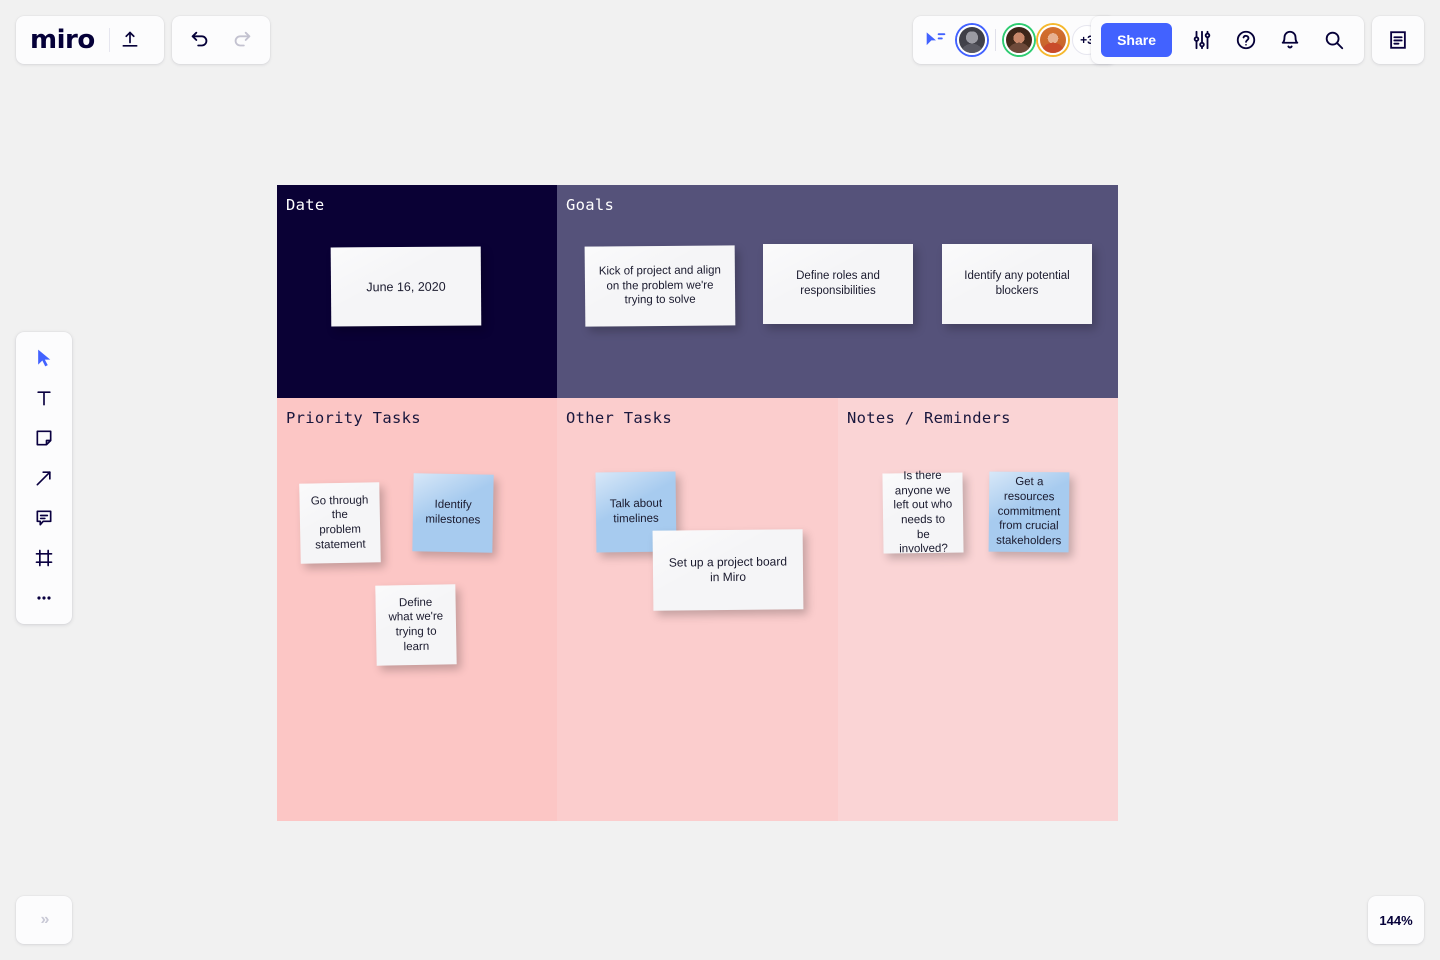 This screenshot has width=1440, height=960. Describe the element at coordinates (44, 398) in the screenshot. I see `text-icon` at that location.